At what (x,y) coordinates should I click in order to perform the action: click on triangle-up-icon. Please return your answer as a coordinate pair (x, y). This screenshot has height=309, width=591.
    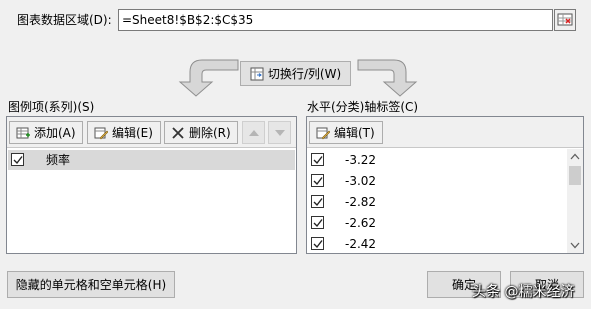
    Looking at the image, I should click on (253, 132).